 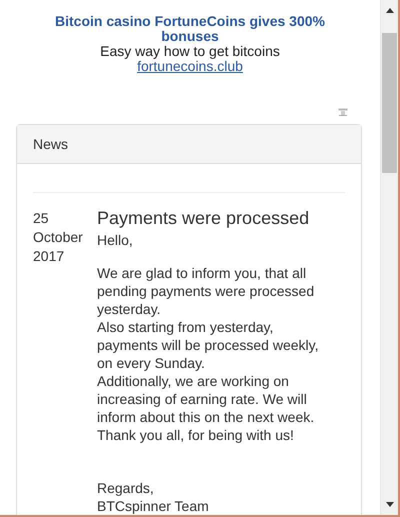 What do you see at coordinates (58, 237) in the screenshot?
I see `news-month: October` at bounding box center [58, 237].